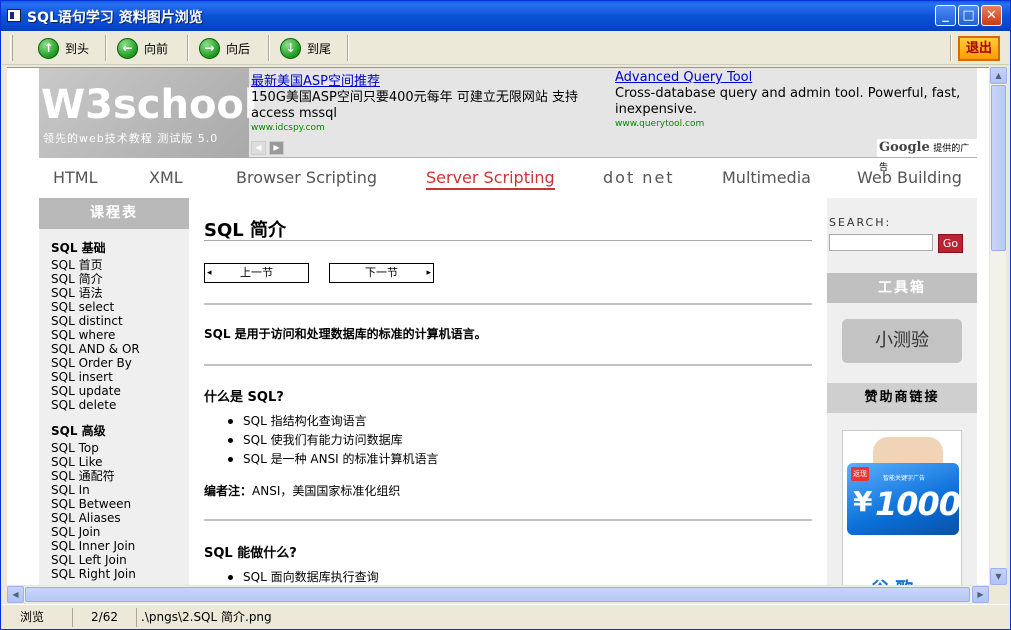 The height and width of the screenshot is (630, 1011). I want to click on status-position: 2/62, so click(104, 617).